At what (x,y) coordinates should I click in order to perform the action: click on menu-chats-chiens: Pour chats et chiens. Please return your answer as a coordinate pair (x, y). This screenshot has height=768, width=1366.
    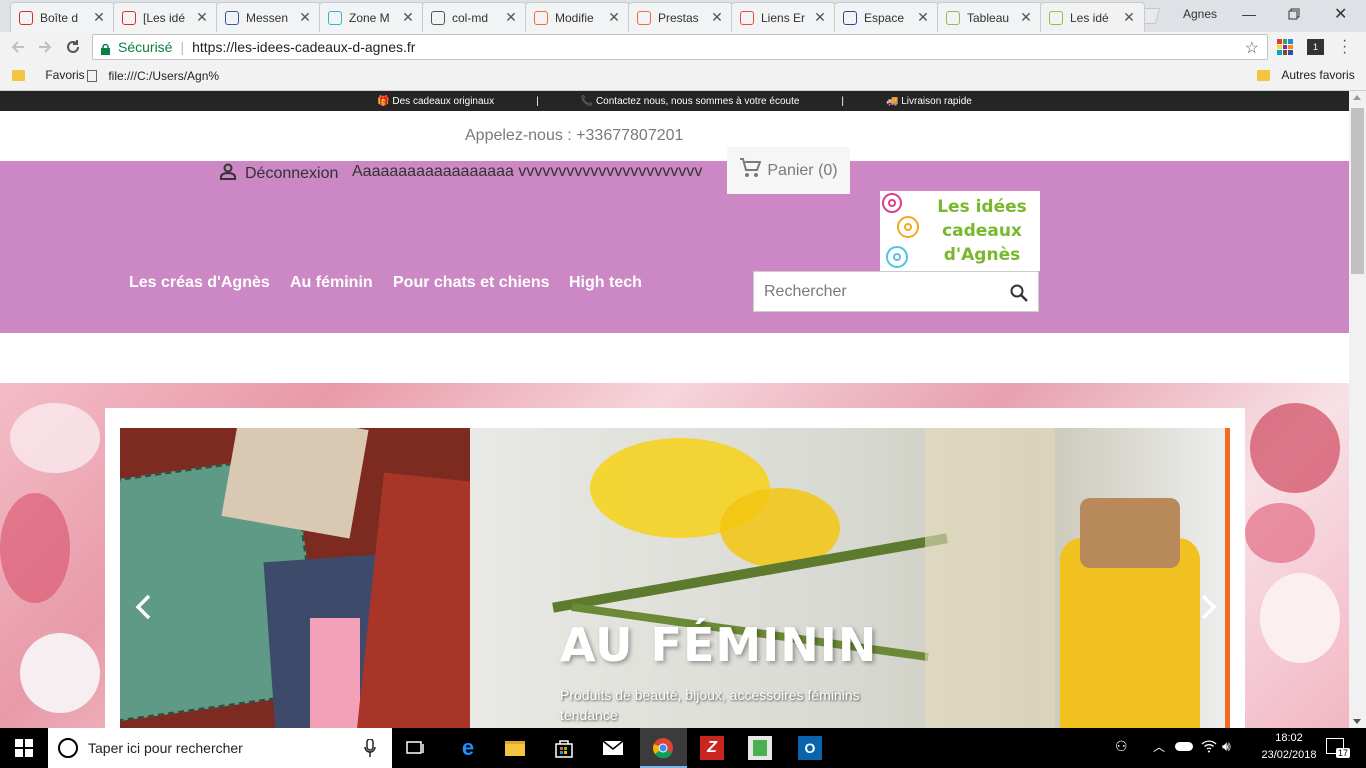
    Looking at the image, I should click on (471, 283).